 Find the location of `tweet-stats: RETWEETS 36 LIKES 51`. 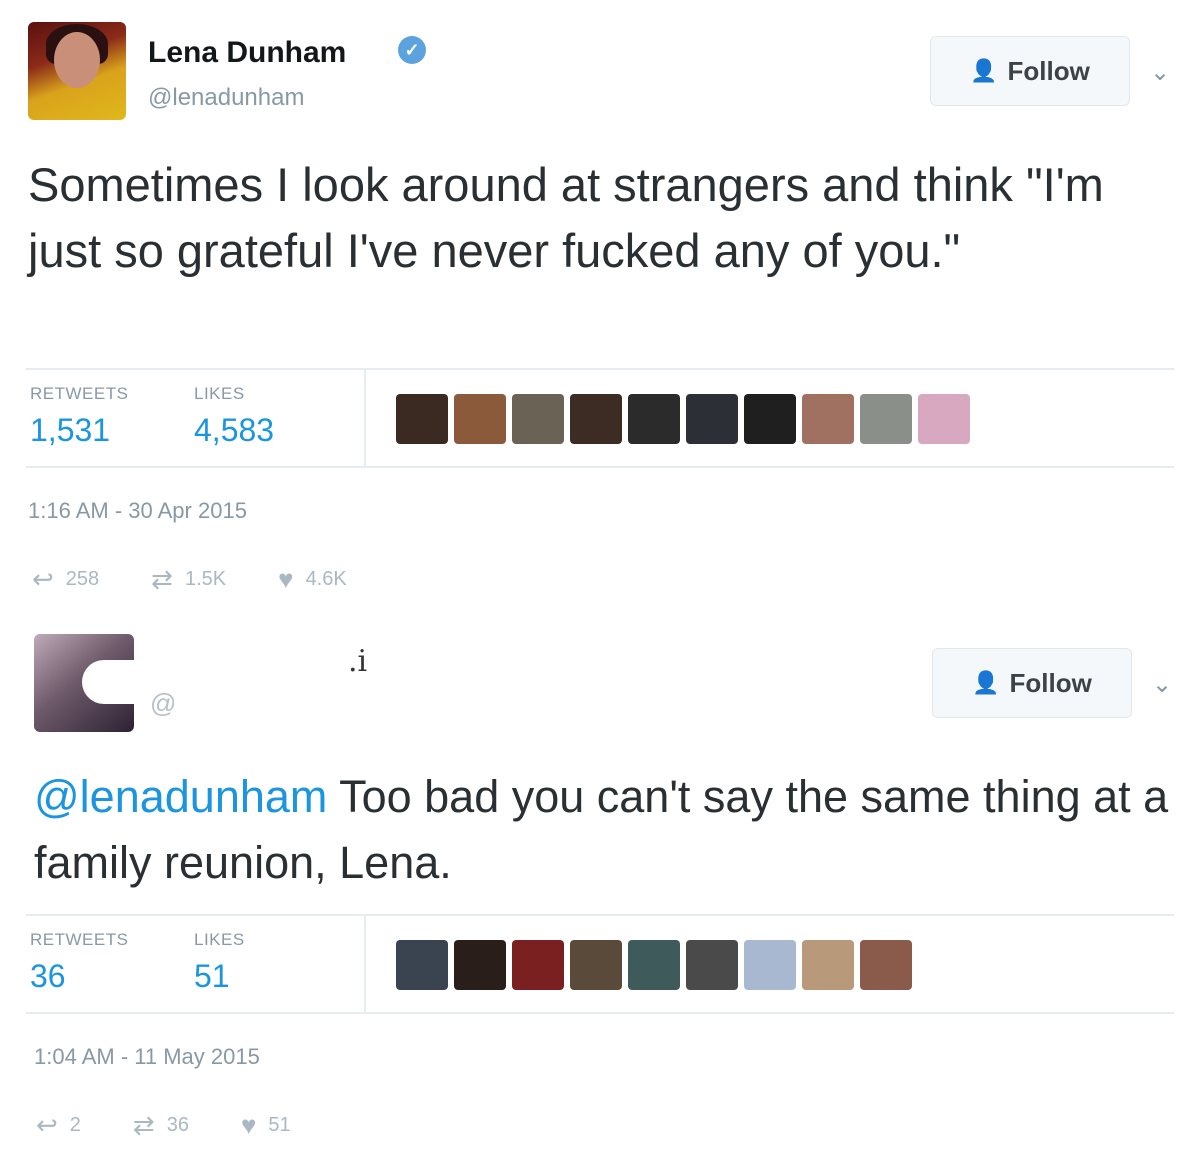

tweet-stats: RETWEETS 36 LIKES 51 is located at coordinates (600, 964).